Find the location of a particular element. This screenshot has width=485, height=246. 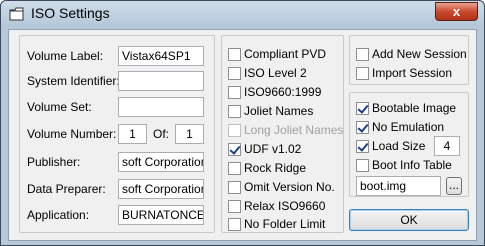

bootable-image-checkbox is located at coordinates (362, 108).